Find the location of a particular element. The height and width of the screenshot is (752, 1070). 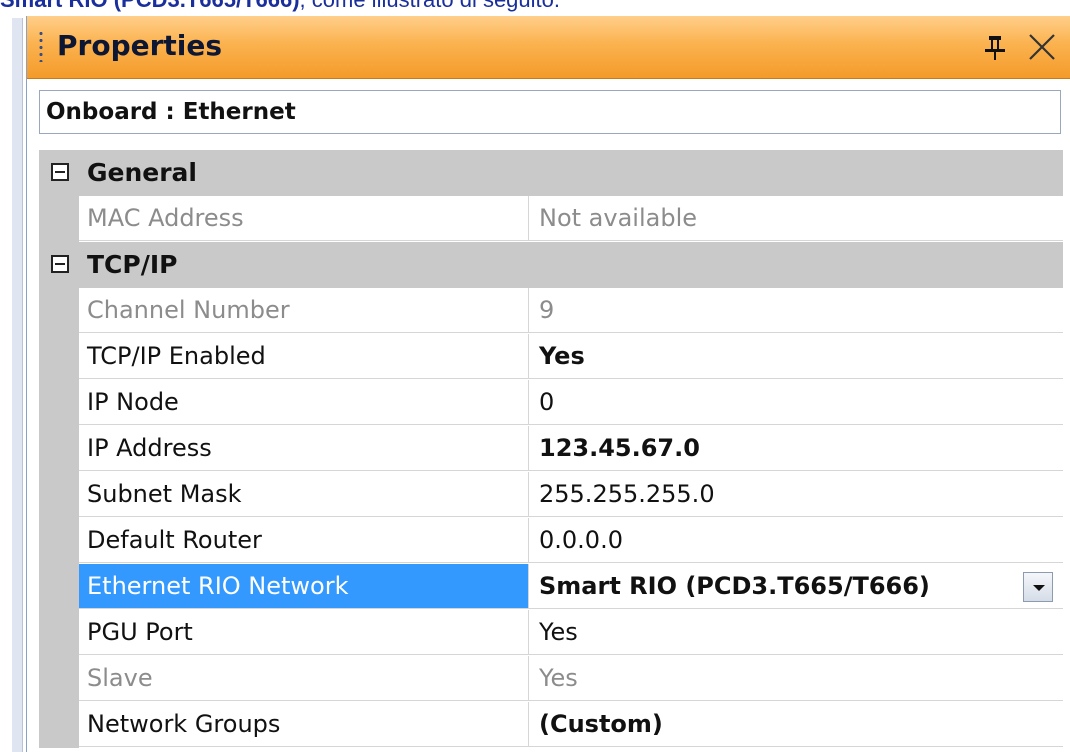

property-value-dropdown: Smart RIO (PCD3.T665/T666) is located at coordinates (796, 586).